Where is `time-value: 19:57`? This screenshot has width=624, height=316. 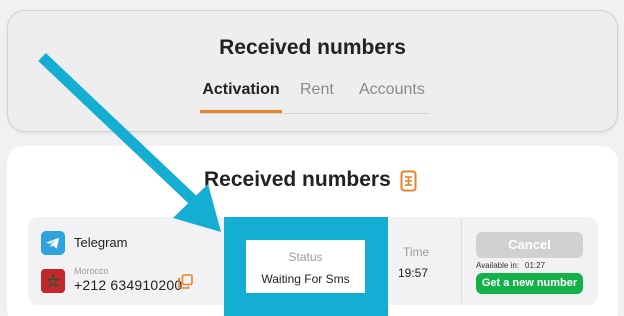
time-value: 19:57 is located at coordinates (413, 273).